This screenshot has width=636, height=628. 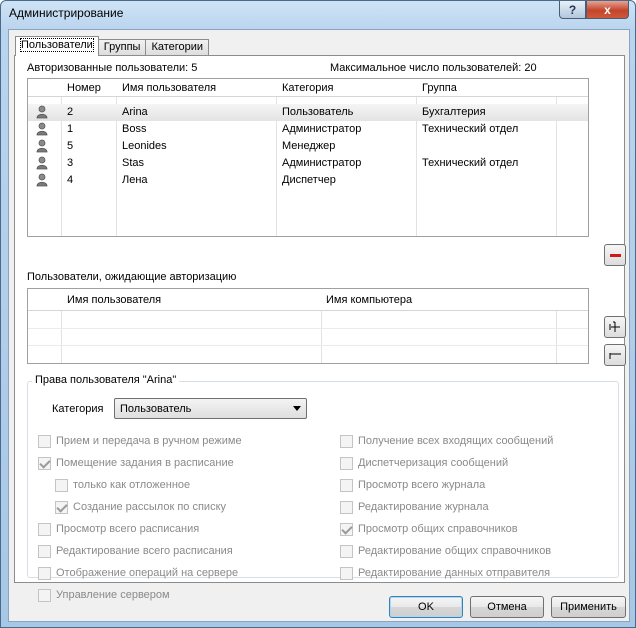 I want to click on category-select-value: Пользователь, so click(x=156, y=409).